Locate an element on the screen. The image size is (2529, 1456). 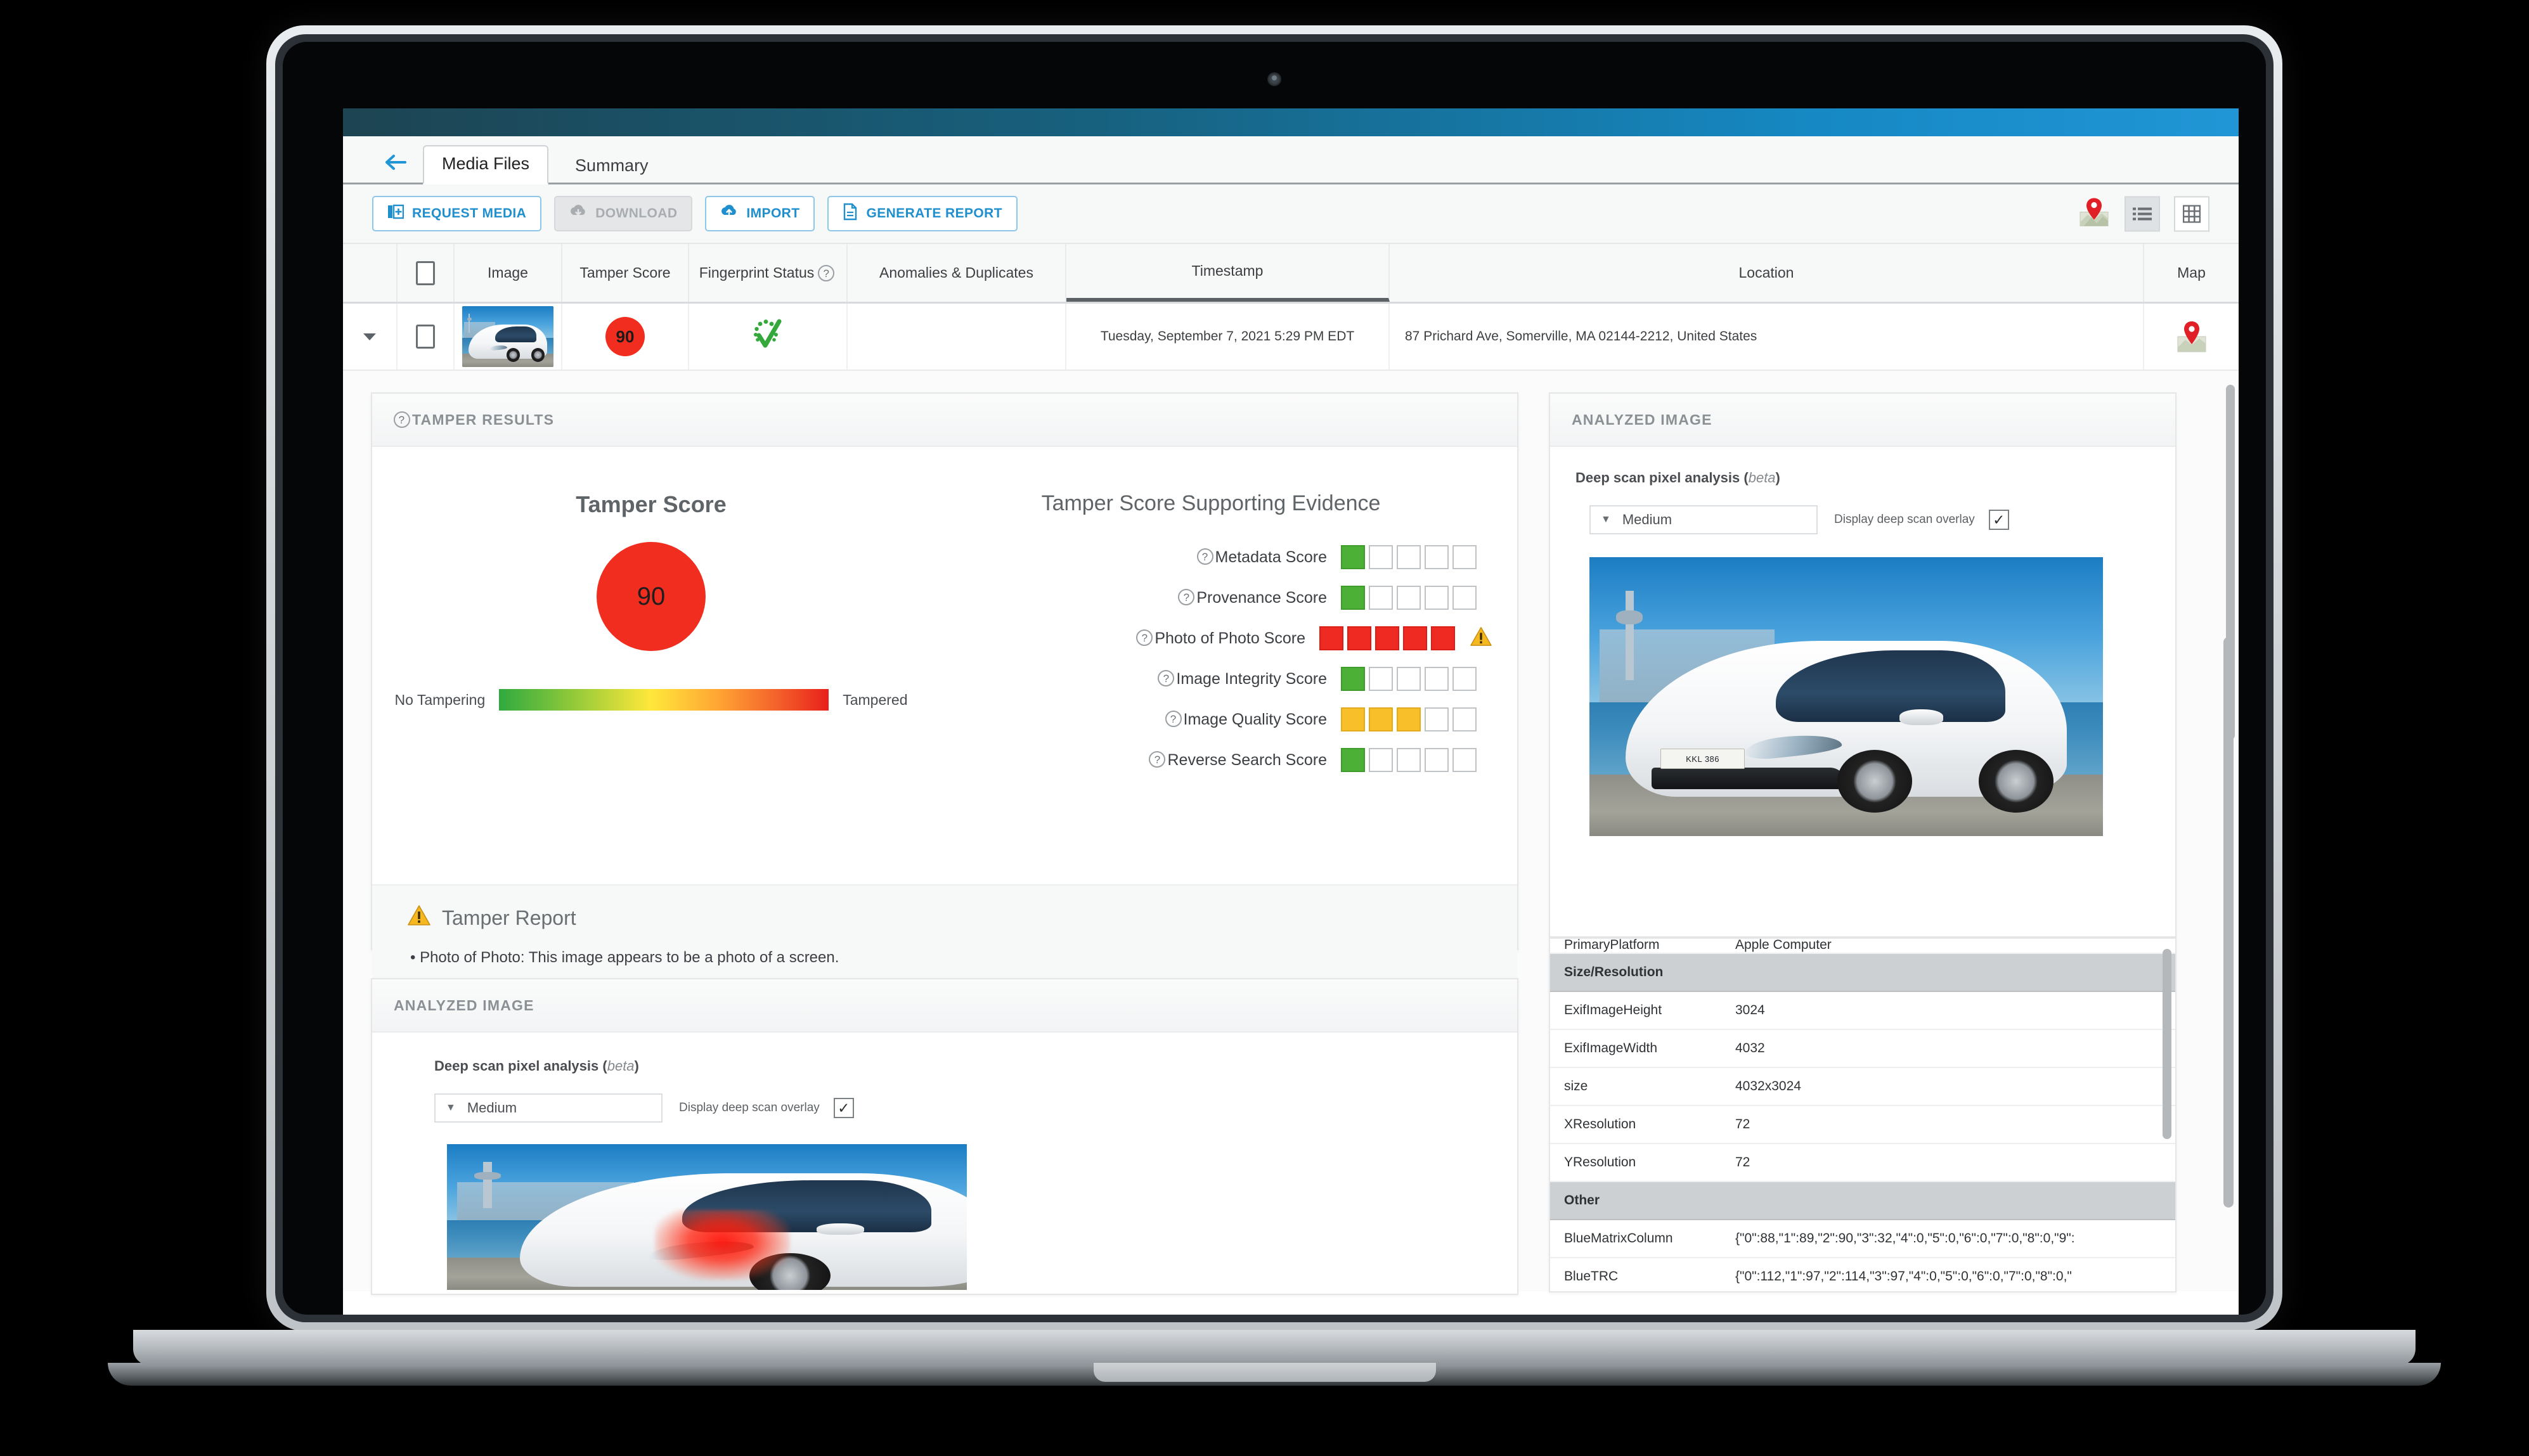
download-icon is located at coordinates (578, 213).